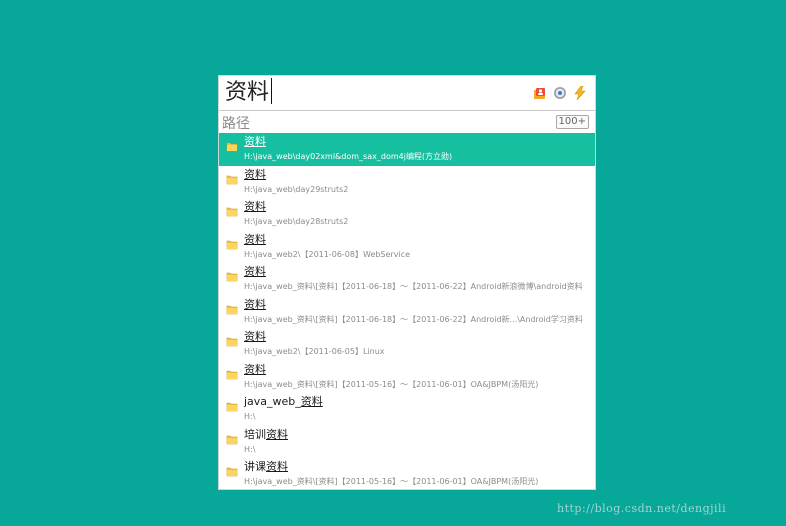 The width and height of the screenshot is (786, 526). I want to click on result-path: H:\java_web2\【2011-06-08】WebService, so click(327, 254).